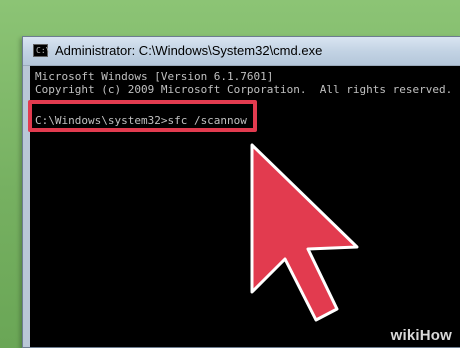 This screenshot has width=460, height=348. I want to click on pointer-arrow-icon, so click(304, 232).